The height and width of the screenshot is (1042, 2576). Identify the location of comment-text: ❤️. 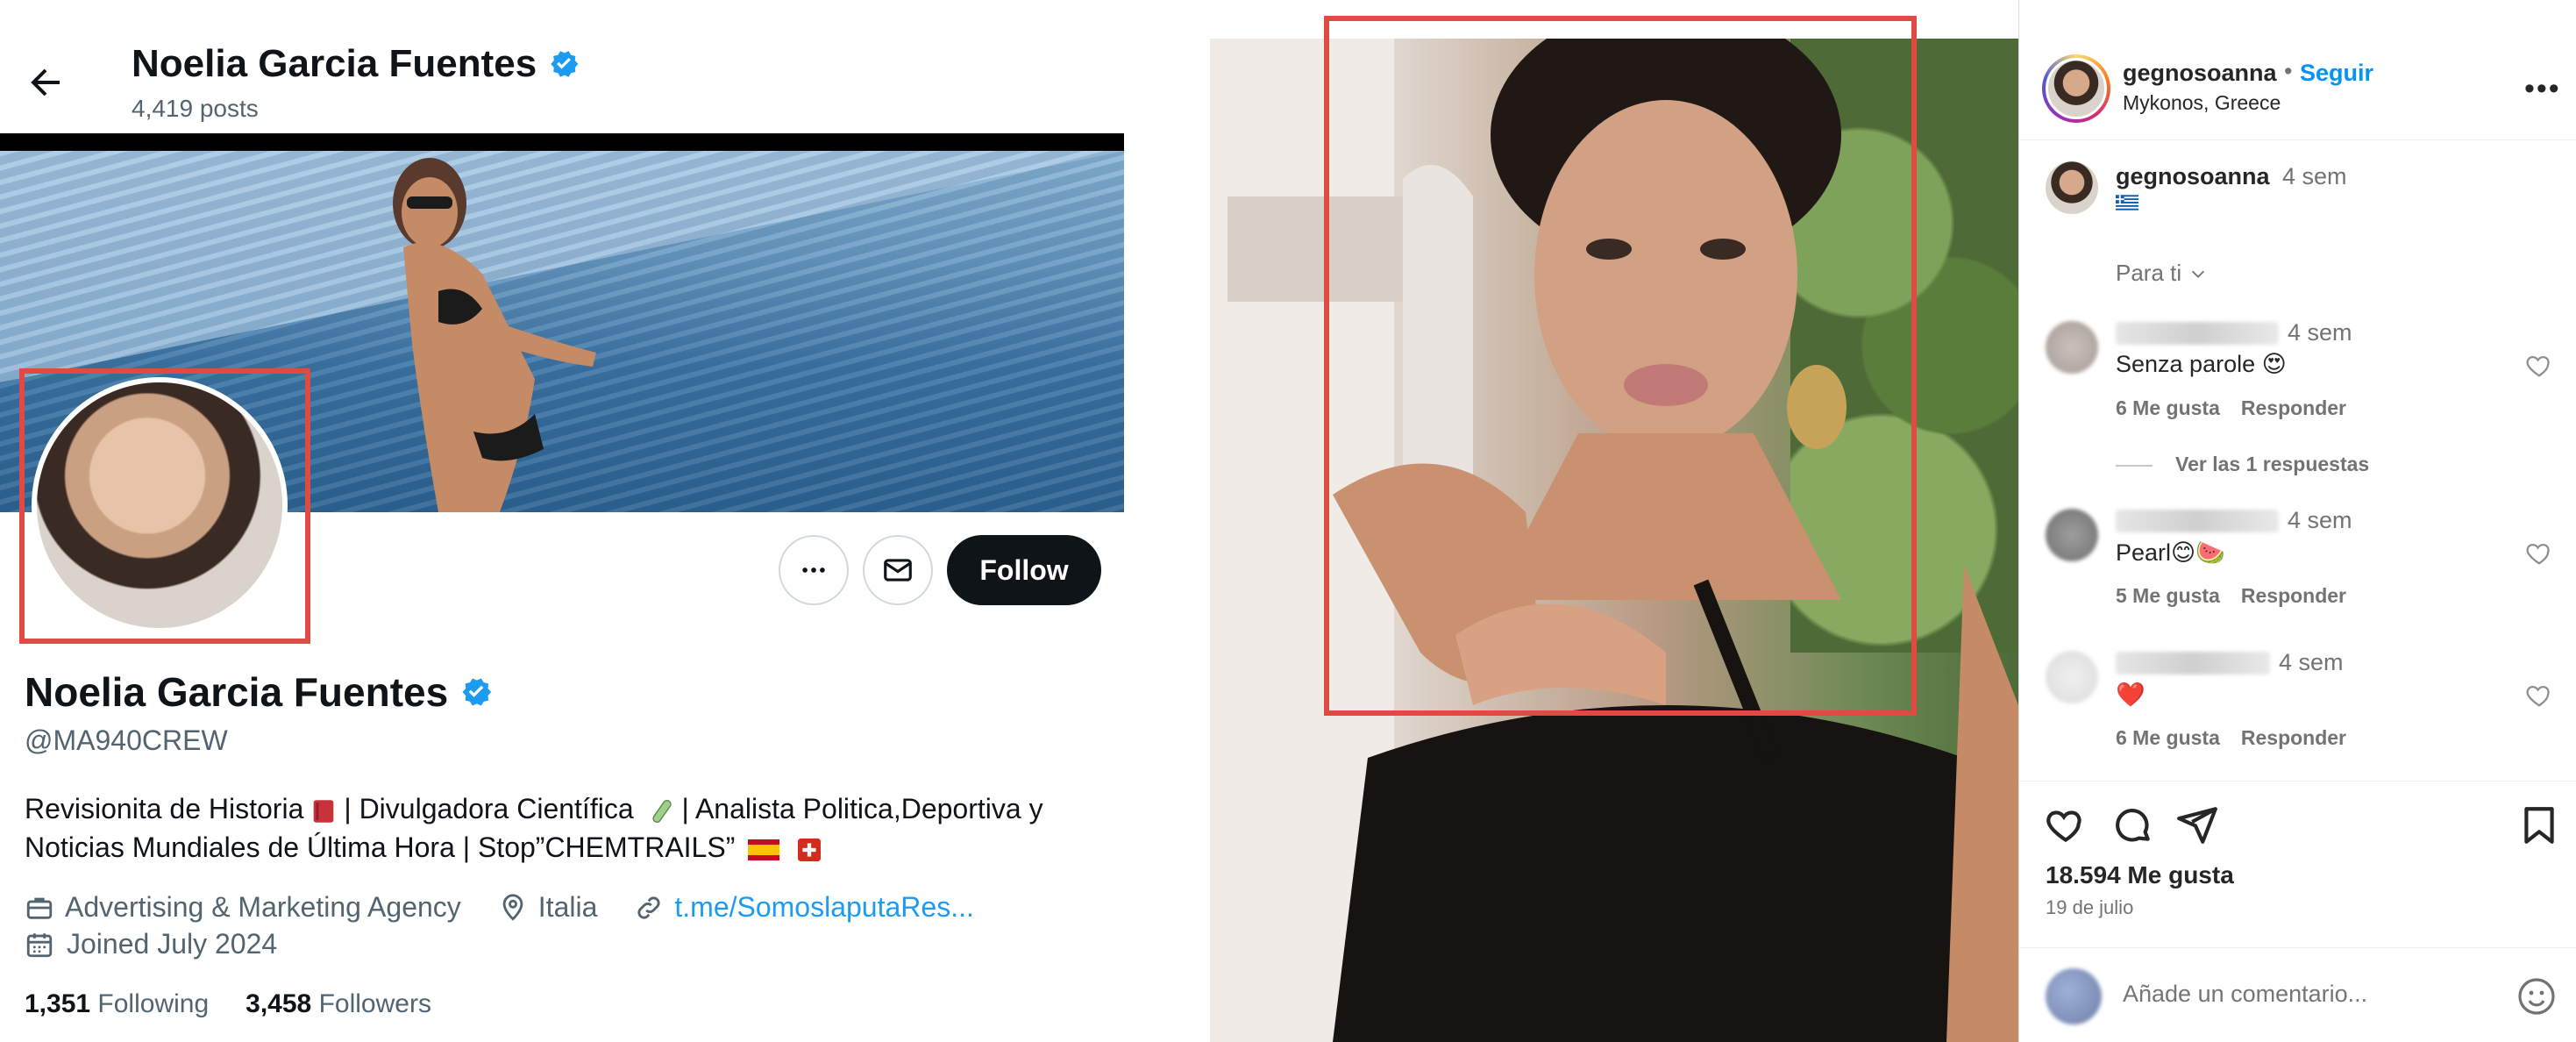
(2130, 695).